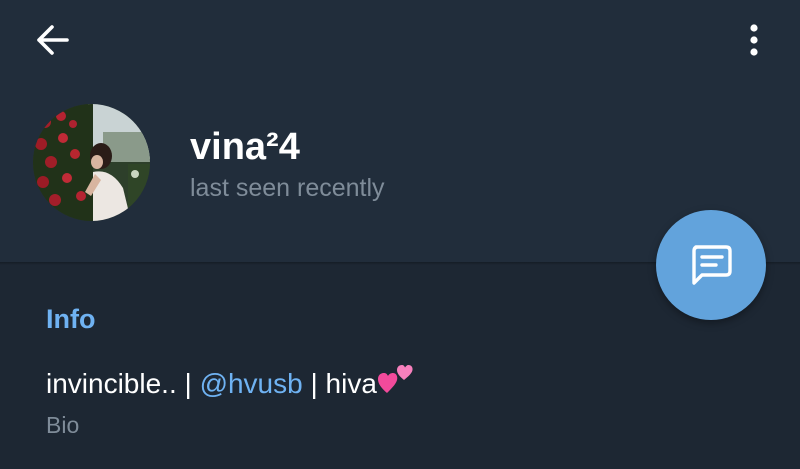 This screenshot has width=800, height=469. What do you see at coordinates (71, 319) in the screenshot?
I see `info-section-title: Info` at bounding box center [71, 319].